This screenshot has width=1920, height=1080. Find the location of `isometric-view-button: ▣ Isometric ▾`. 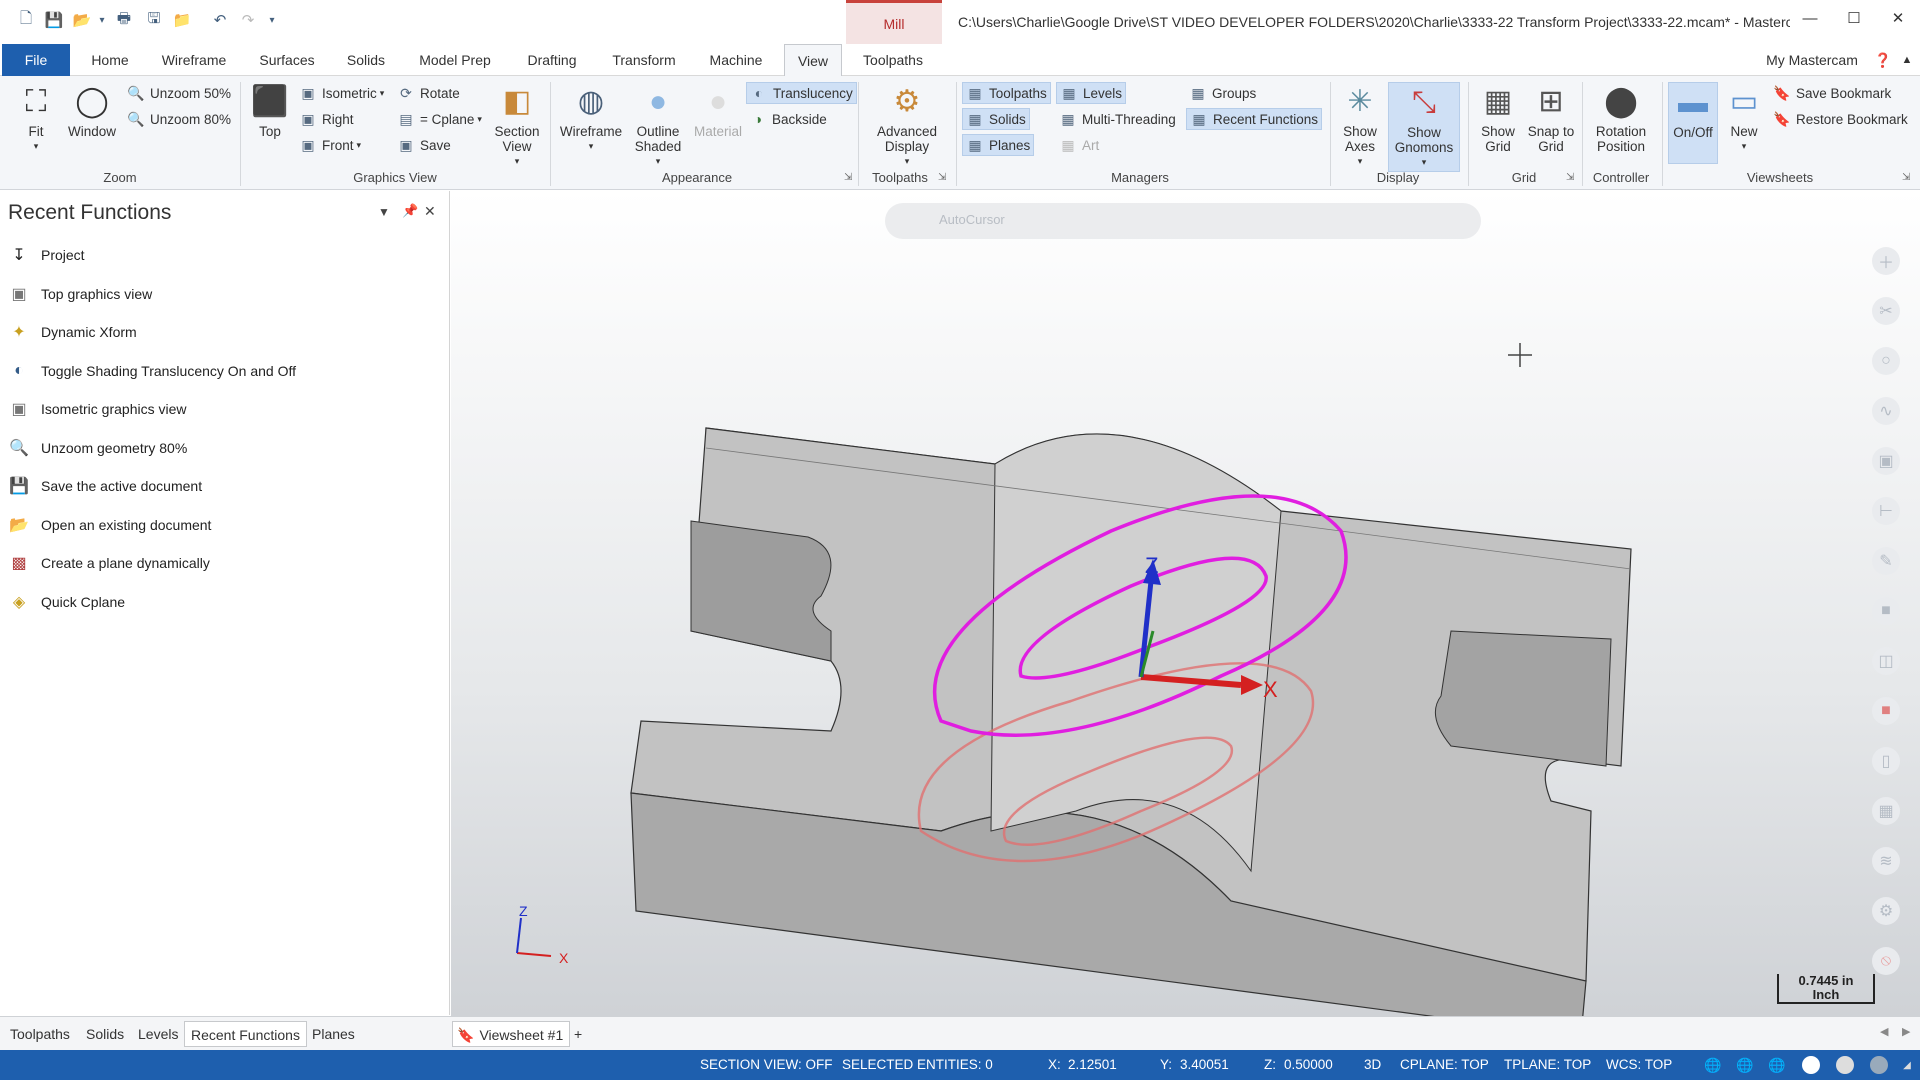

isometric-view-button: ▣ Isometric ▾ is located at coordinates (341, 93).